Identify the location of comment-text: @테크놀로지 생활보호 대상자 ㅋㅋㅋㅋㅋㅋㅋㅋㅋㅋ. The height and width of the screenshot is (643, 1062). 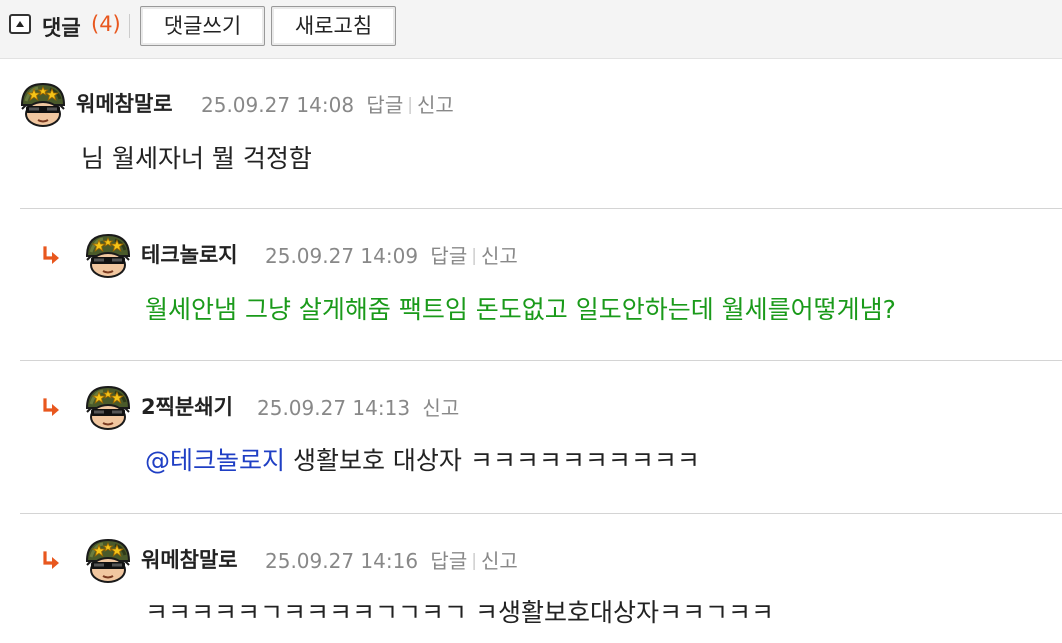
(422, 459).